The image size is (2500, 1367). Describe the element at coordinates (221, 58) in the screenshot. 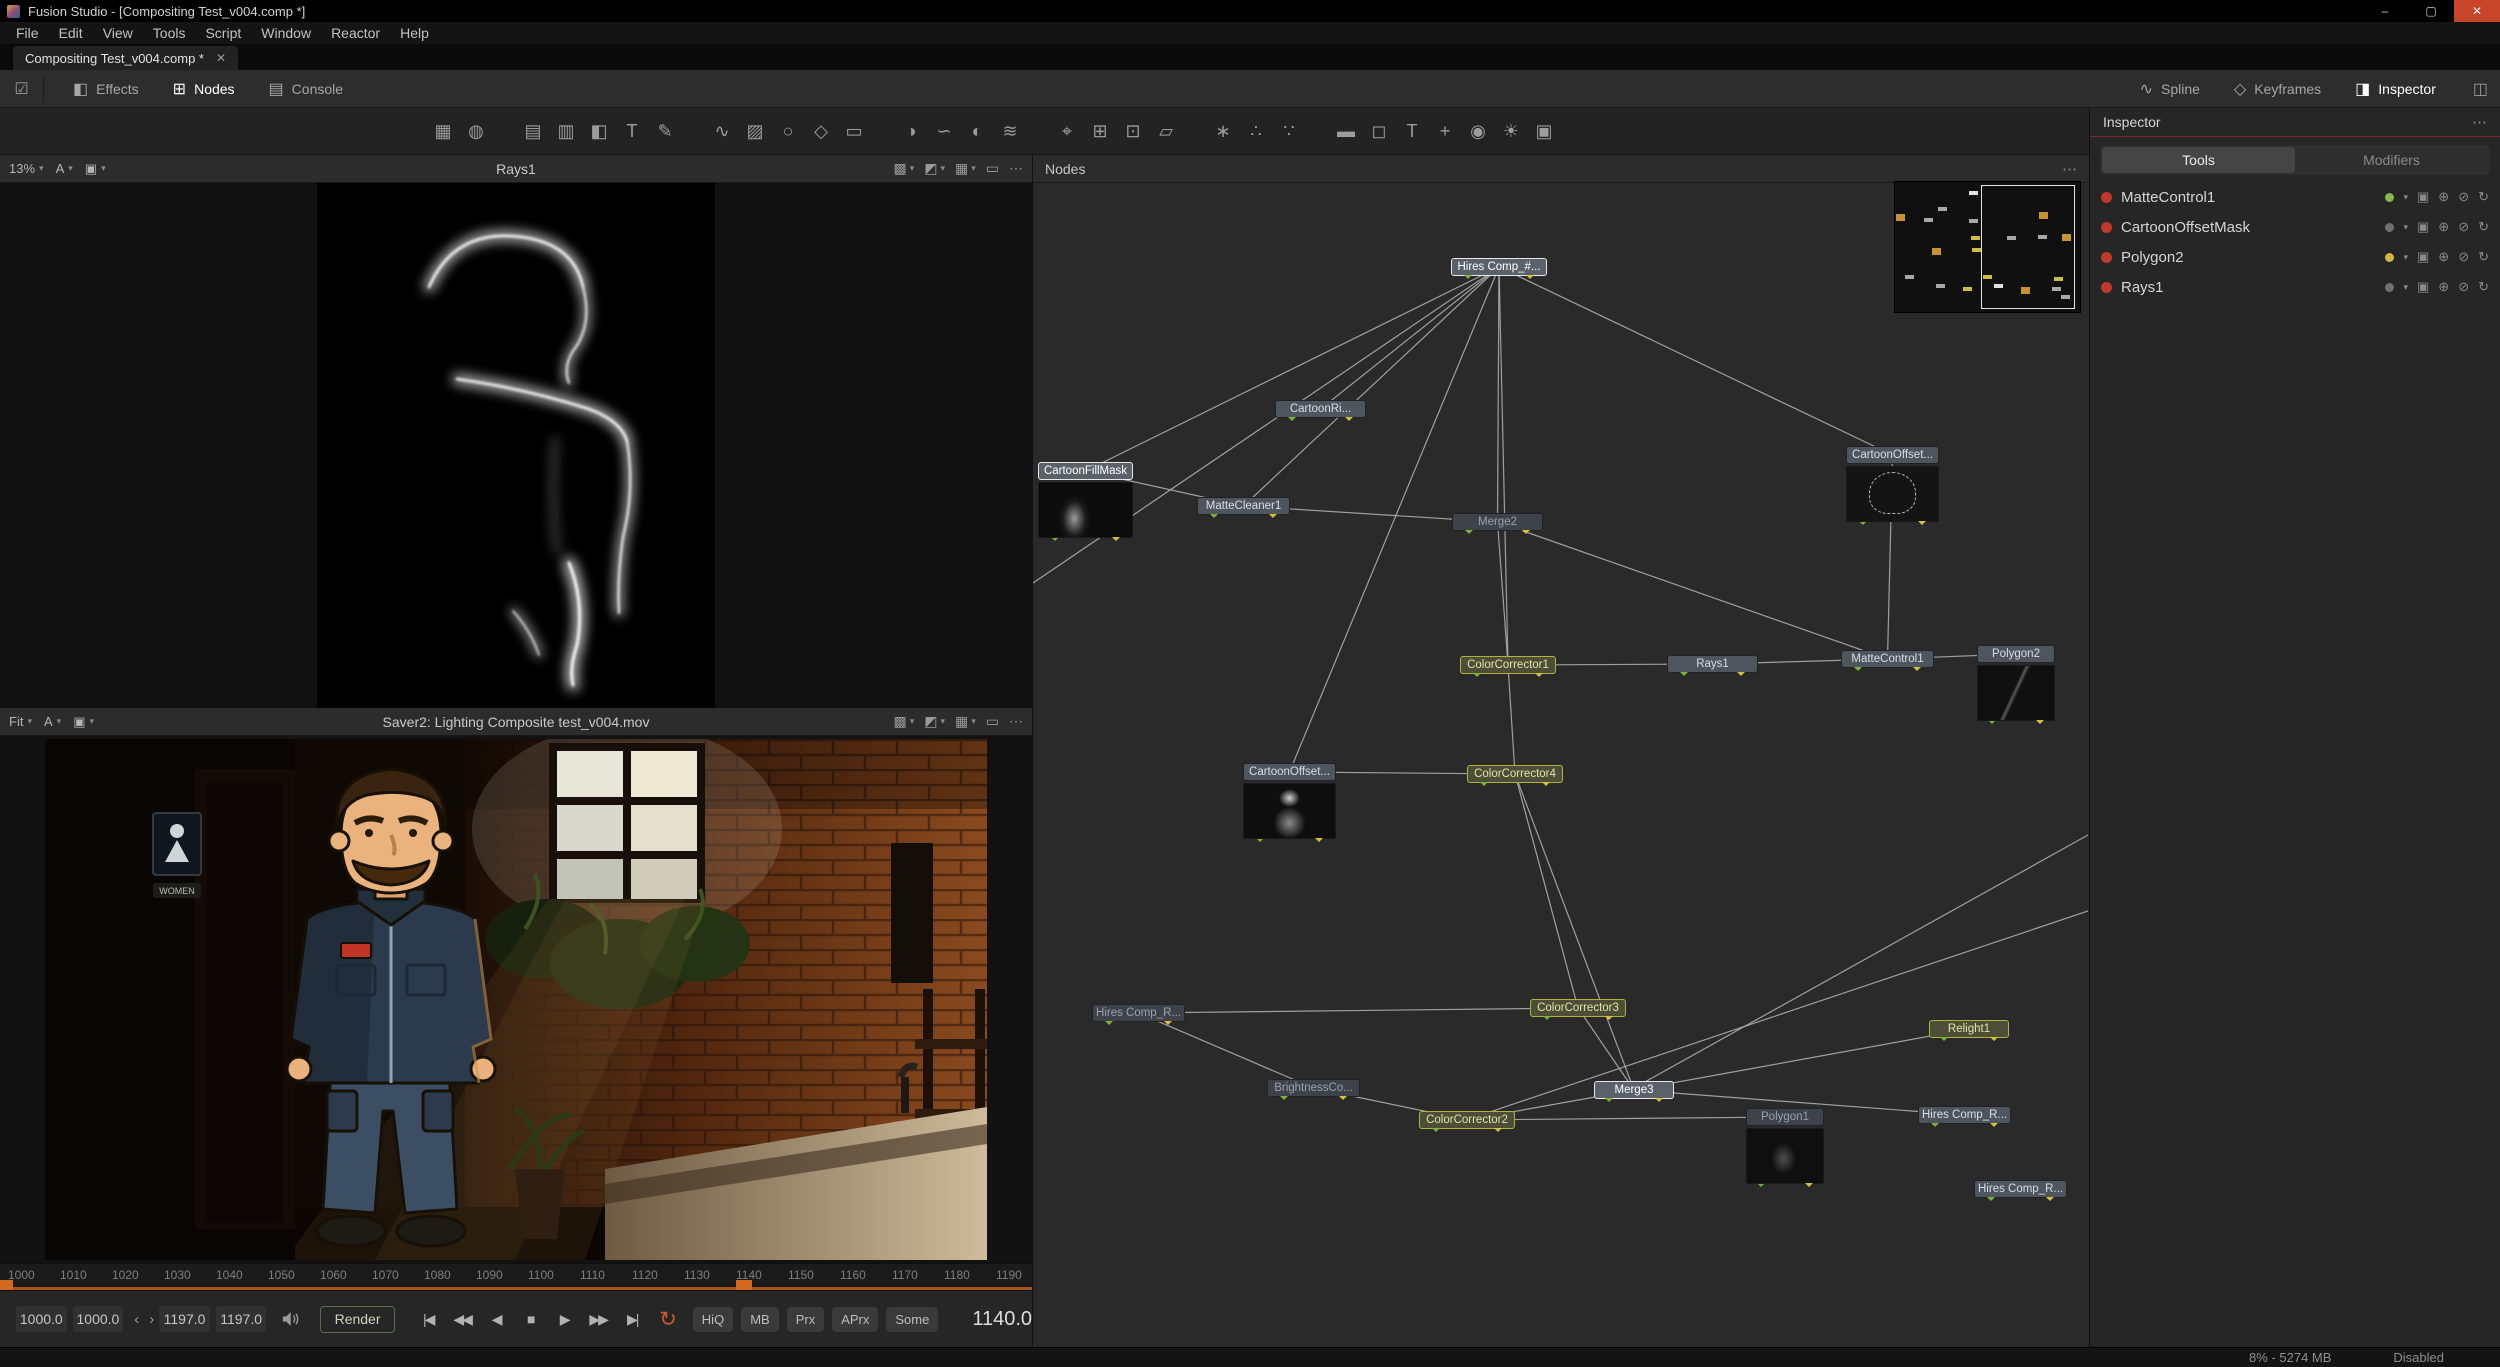

I see `tab-close-icon: ✕` at that location.